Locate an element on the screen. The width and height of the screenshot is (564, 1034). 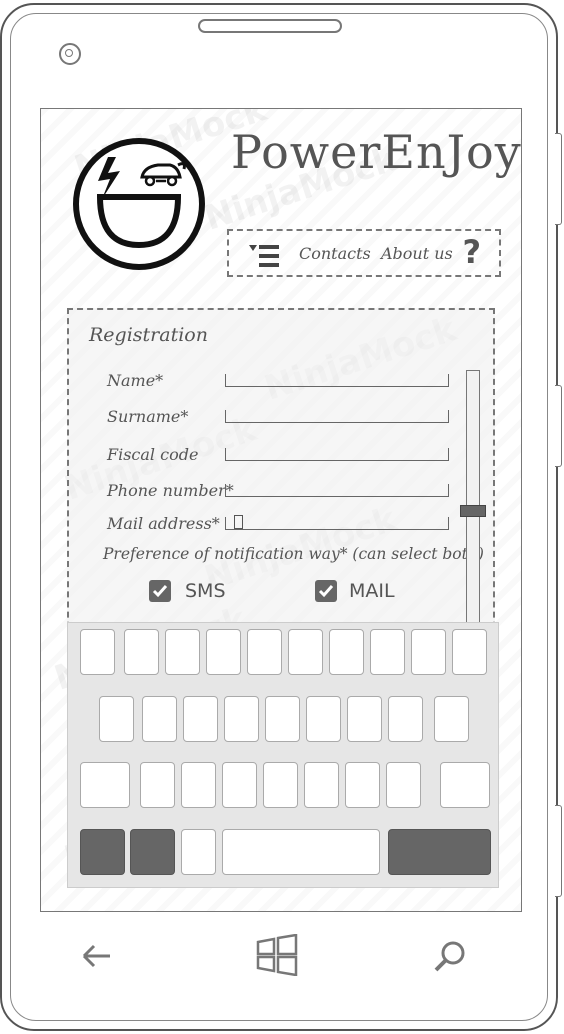
scrollbar-thumb is located at coordinates (473, 511).